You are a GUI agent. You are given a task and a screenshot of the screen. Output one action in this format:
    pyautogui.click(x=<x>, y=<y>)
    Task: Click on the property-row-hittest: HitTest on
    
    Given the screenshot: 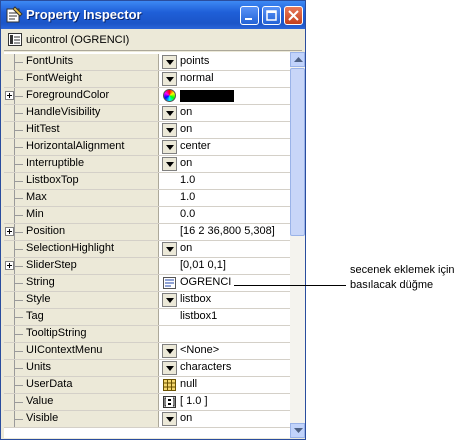 What is the action you would take?
    pyautogui.click(x=147, y=130)
    